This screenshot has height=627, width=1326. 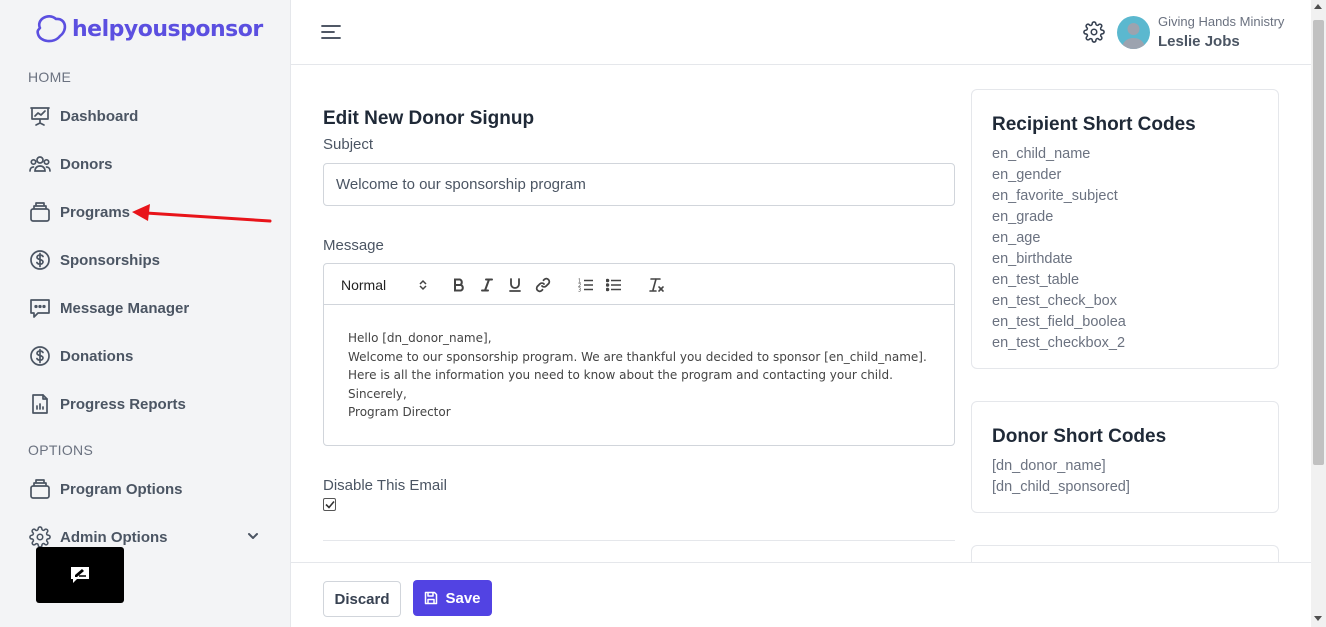 What do you see at coordinates (40, 116) in the screenshot?
I see `presentation-chart-icon` at bounding box center [40, 116].